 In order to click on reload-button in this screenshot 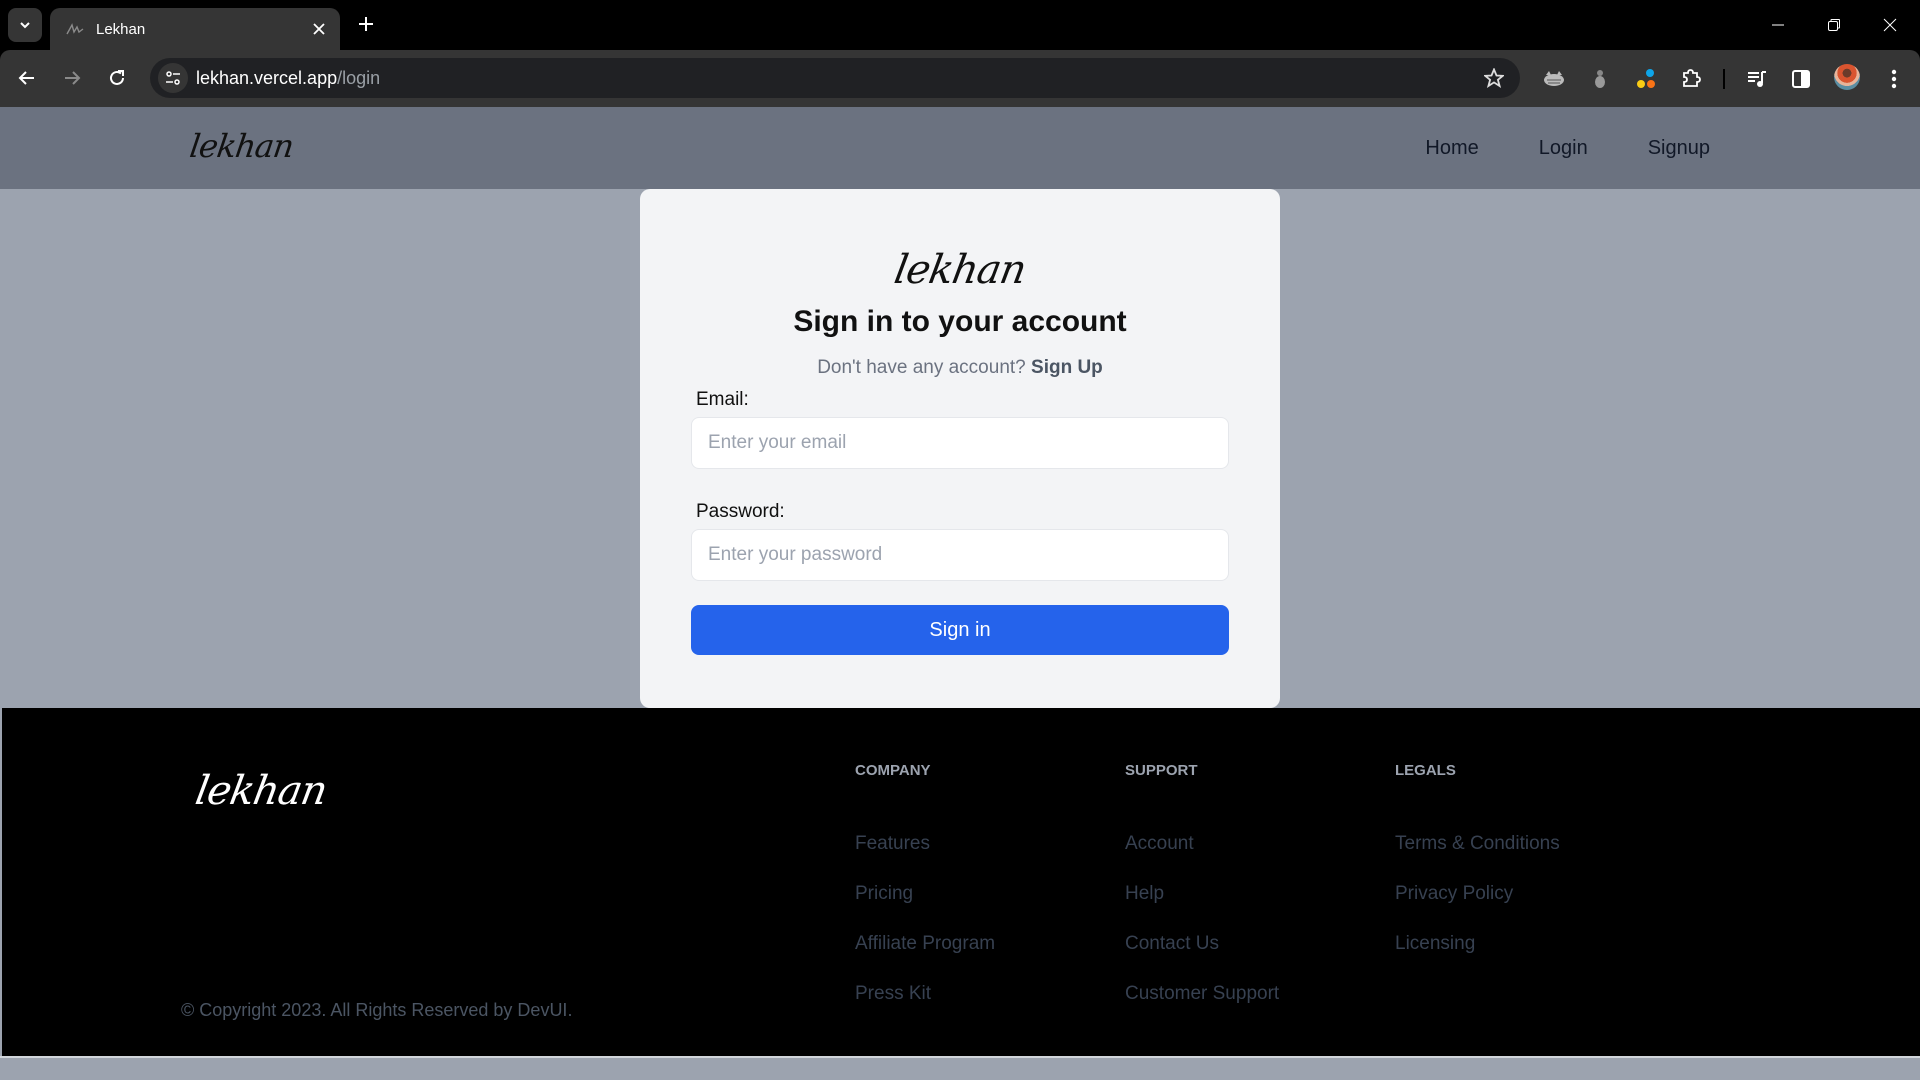, I will do `click(117, 78)`.